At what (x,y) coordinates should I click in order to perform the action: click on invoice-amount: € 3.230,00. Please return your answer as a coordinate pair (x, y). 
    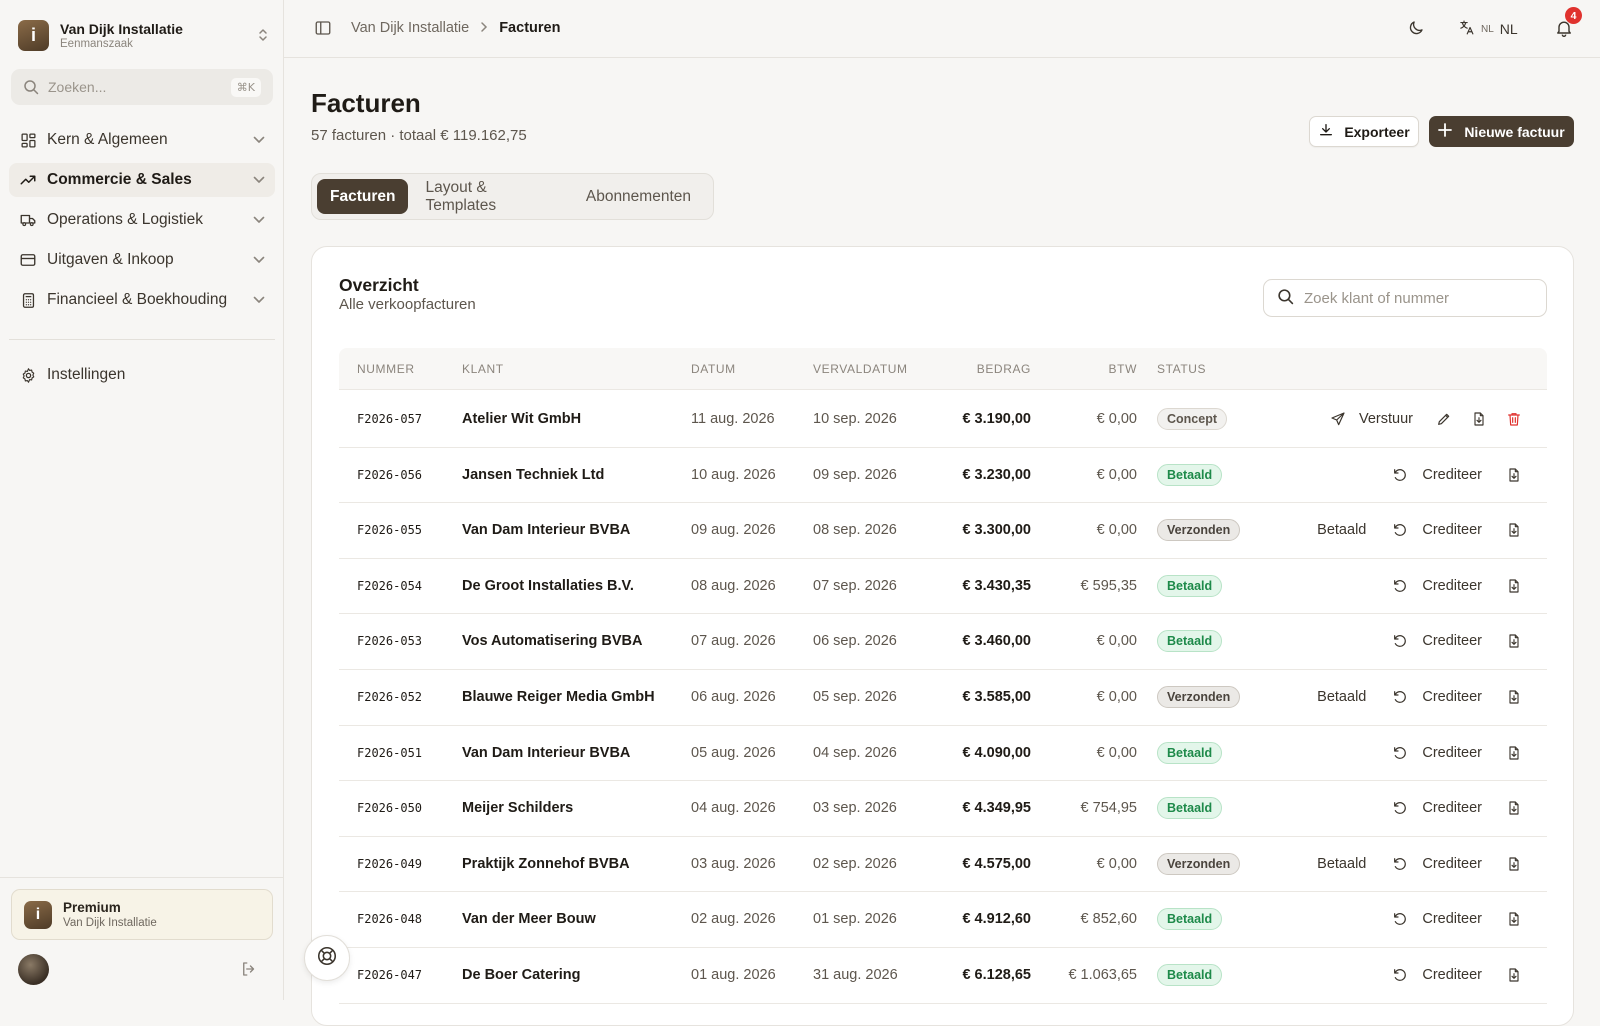
    Looking at the image, I should click on (996, 474).